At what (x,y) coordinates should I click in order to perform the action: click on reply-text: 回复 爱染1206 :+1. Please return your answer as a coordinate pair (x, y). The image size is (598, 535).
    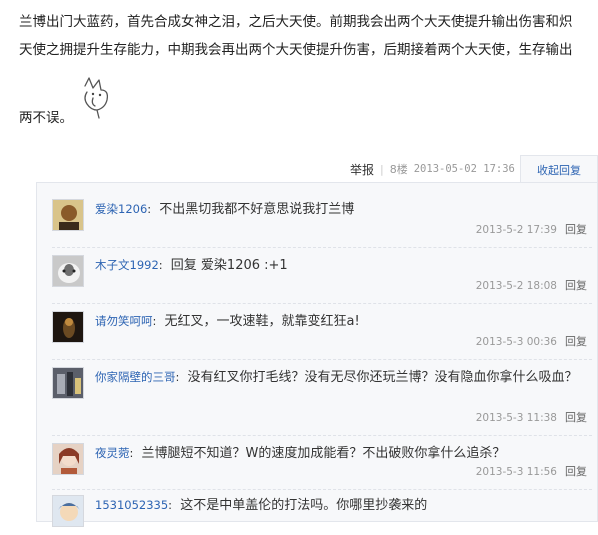
    Looking at the image, I should click on (229, 265).